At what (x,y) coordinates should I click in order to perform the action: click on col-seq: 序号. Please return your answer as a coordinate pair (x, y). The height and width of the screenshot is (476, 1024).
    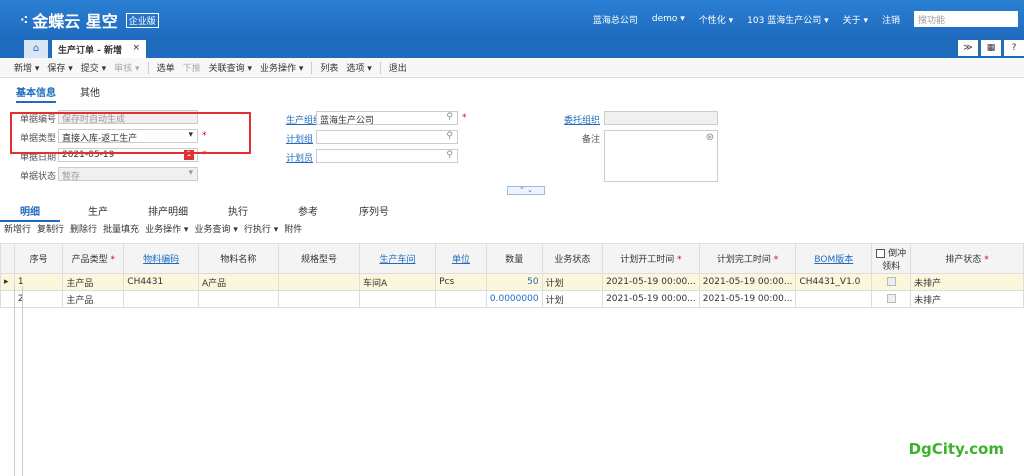
    Looking at the image, I should click on (38, 258).